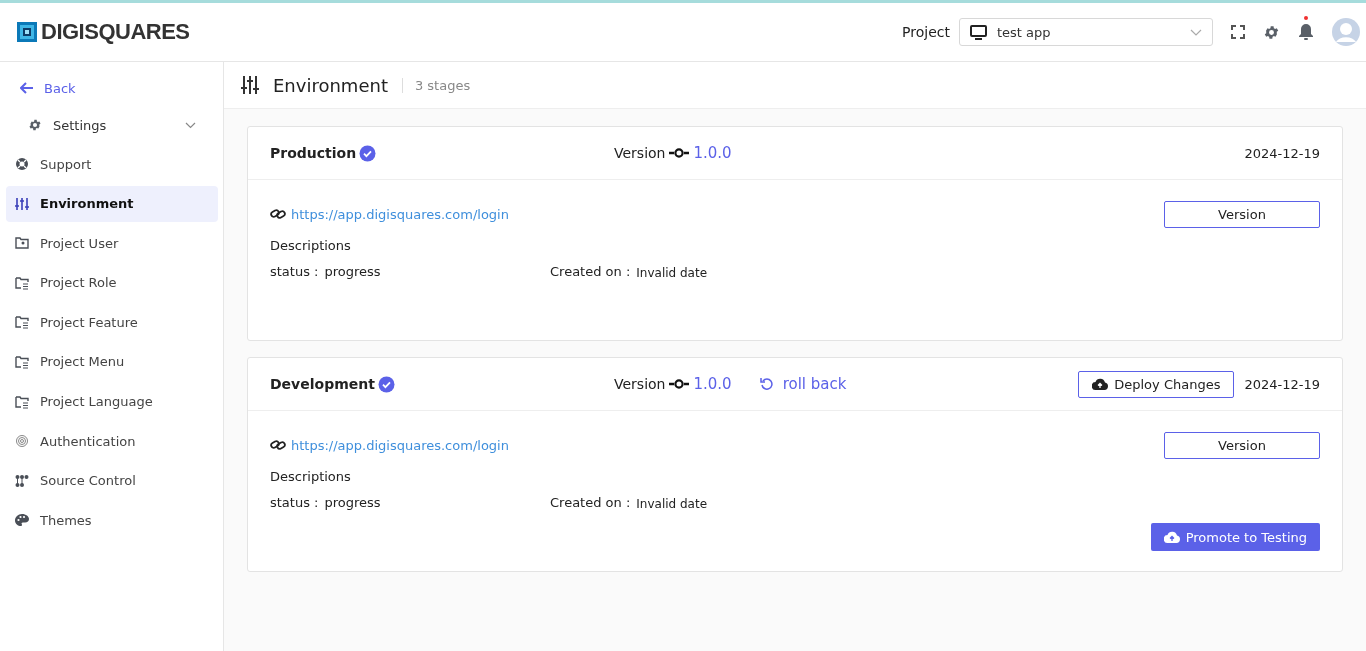  What do you see at coordinates (112, 520) in the screenshot?
I see `sidebar-item: Themes` at bounding box center [112, 520].